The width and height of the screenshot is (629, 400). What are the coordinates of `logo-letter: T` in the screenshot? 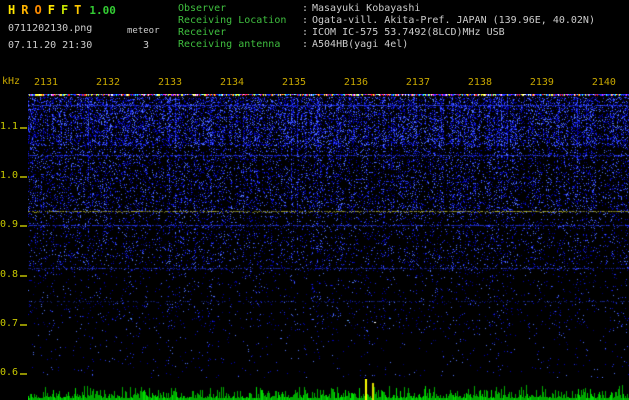 It's located at (78, 10).